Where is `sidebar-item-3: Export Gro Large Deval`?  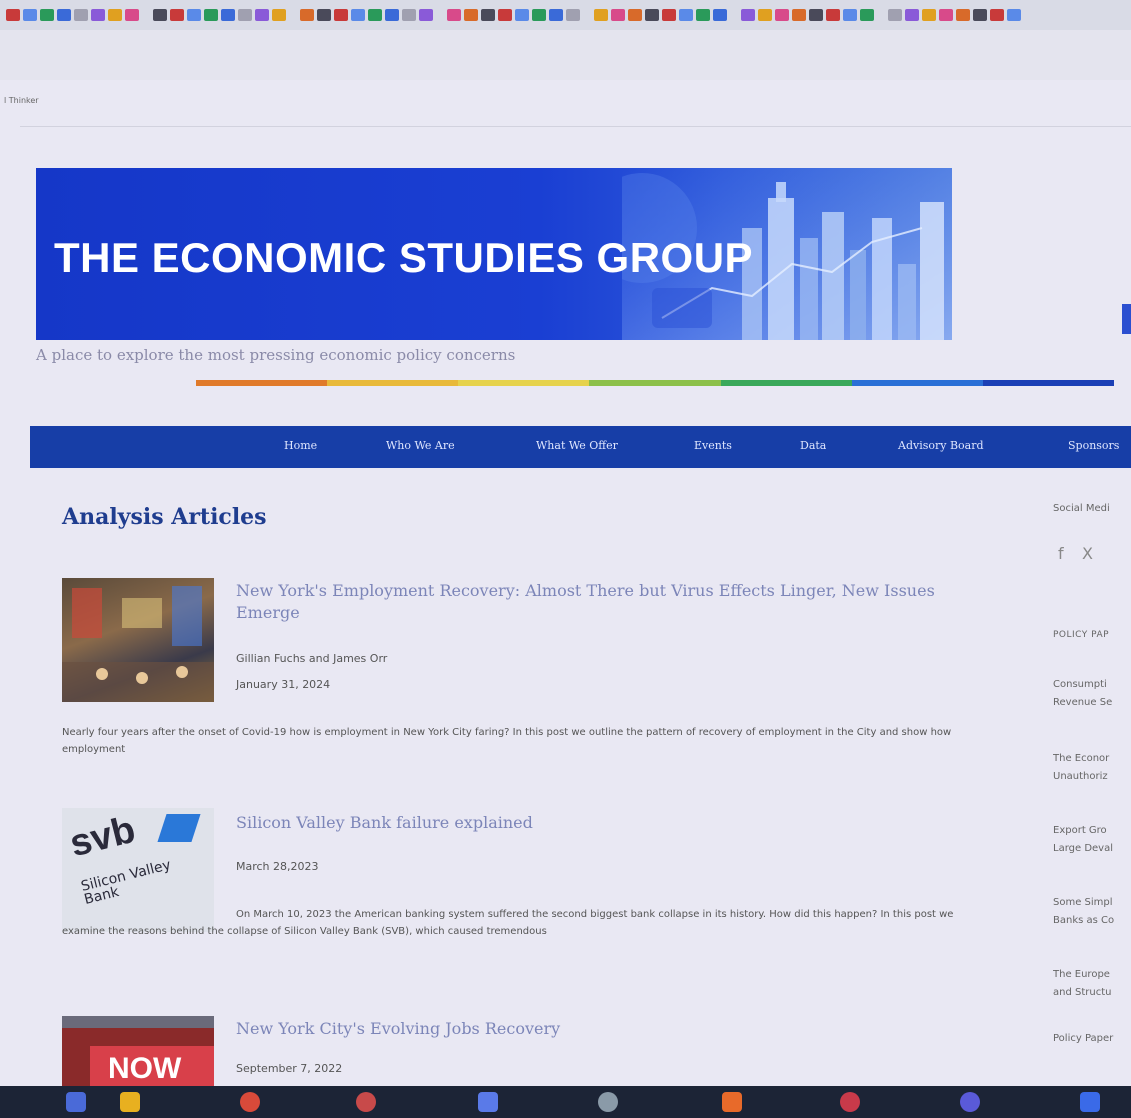
sidebar-item-3: Export Gro Large Deval is located at coordinates (1092, 840).